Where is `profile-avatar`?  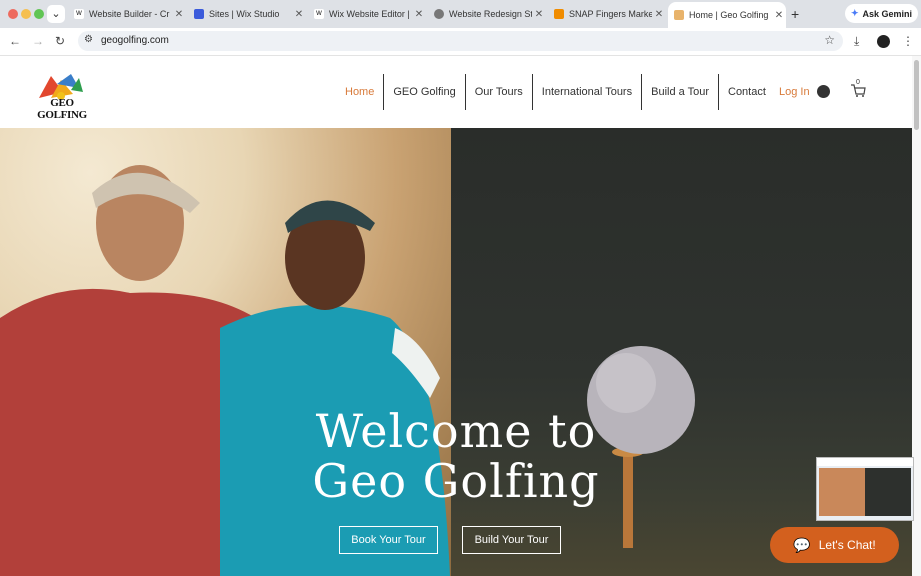
profile-avatar is located at coordinates (883, 41).